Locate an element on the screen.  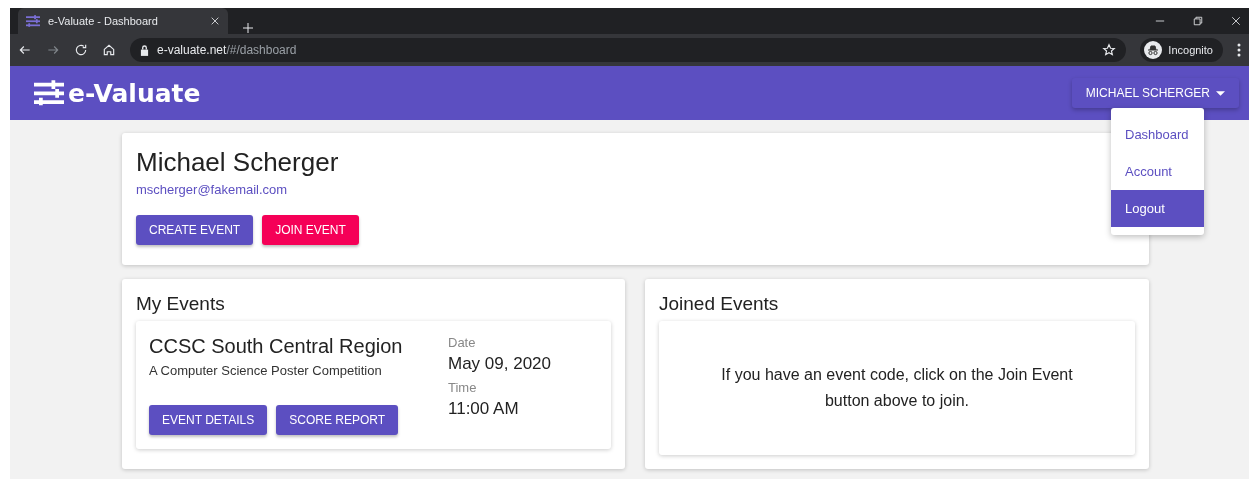
event-description: A Computer Science Poster Competition is located at coordinates (266, 370).